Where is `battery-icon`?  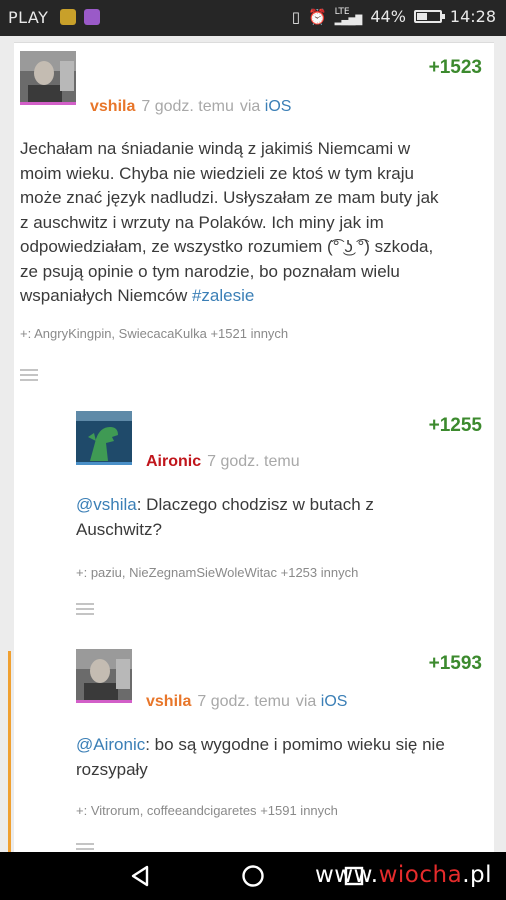
battery-icon is located at coordinates (429, 16).